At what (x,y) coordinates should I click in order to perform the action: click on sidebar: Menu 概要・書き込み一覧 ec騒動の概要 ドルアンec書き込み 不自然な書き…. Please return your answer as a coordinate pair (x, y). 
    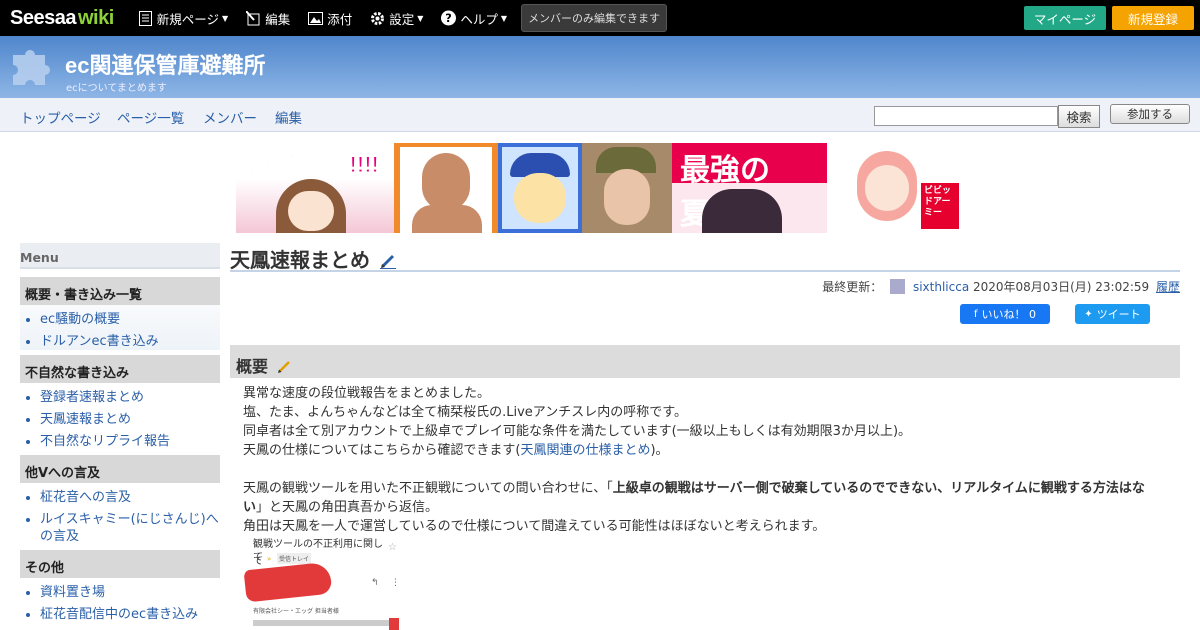
    Looking at the image, I should click on (120, 435).